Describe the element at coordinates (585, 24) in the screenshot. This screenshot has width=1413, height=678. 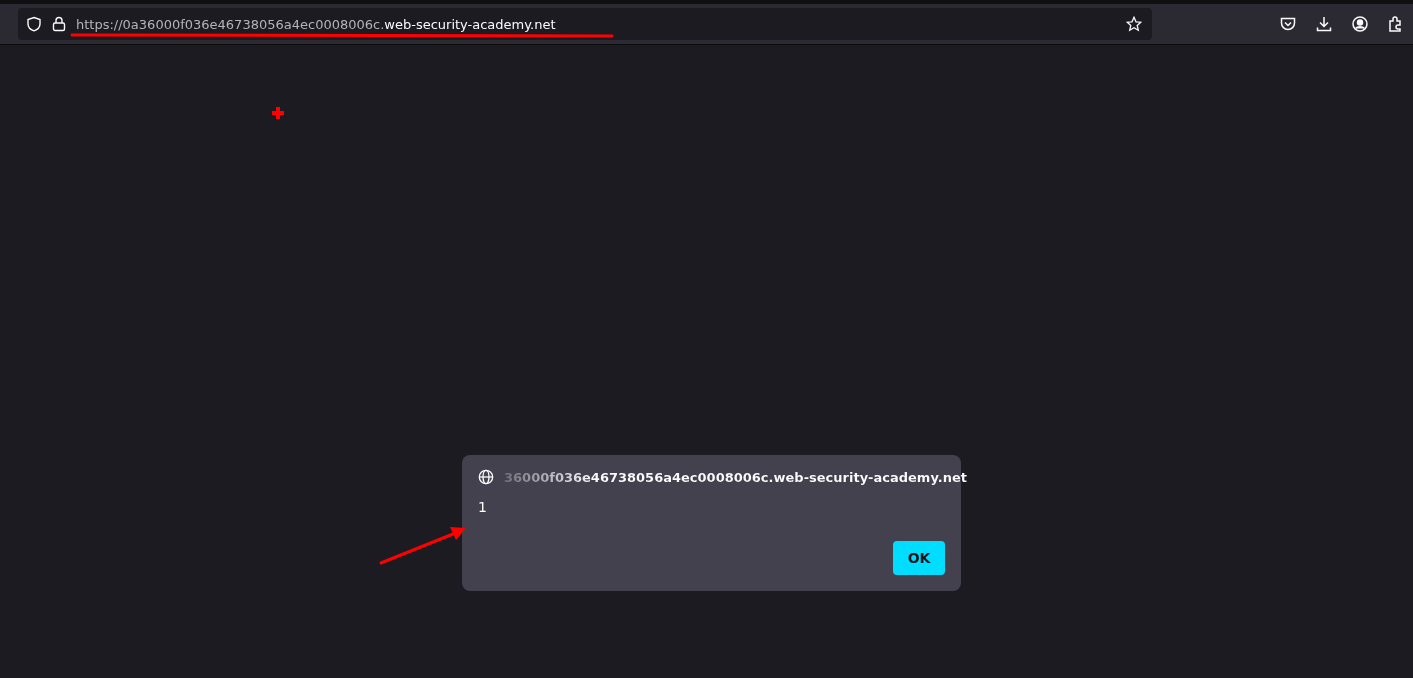
I see `address-bar: https://0a36000f036e46738056a4ec0008006c.web-security-academy.net` at that location.